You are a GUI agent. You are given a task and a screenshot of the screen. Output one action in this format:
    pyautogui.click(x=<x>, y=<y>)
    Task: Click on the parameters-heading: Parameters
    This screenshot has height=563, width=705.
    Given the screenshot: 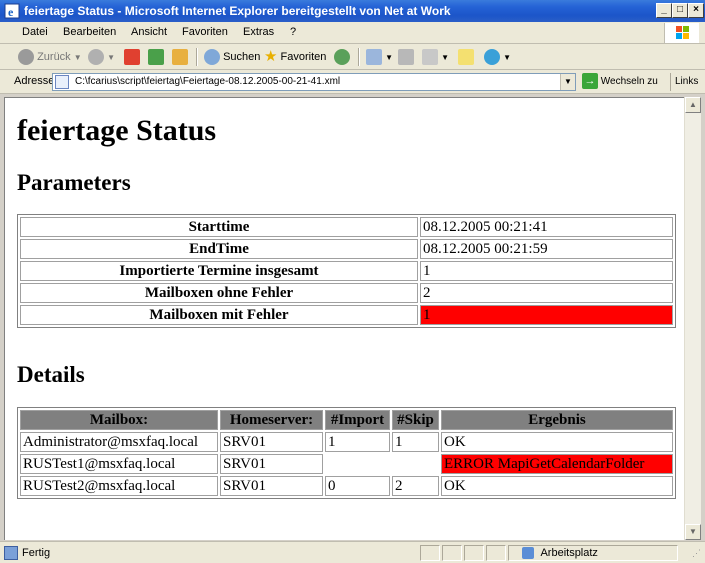 What is the action you would take?
    pyautogui.click(x=74, y=182)
    